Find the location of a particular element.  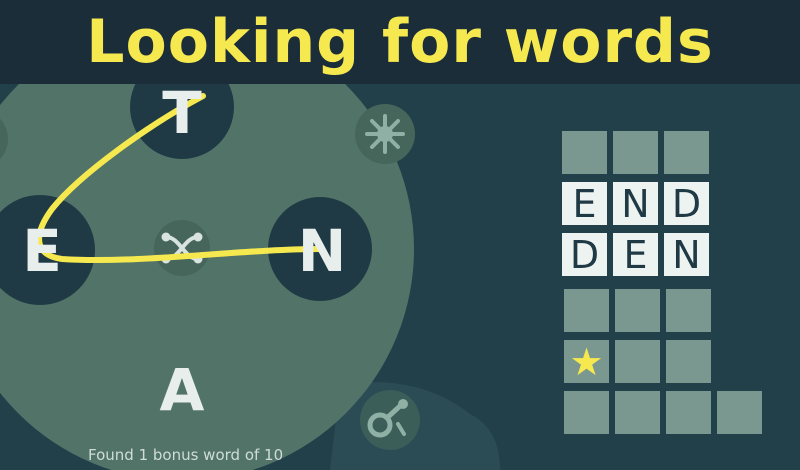

letter-n: N is located at coordinates (322, 251).